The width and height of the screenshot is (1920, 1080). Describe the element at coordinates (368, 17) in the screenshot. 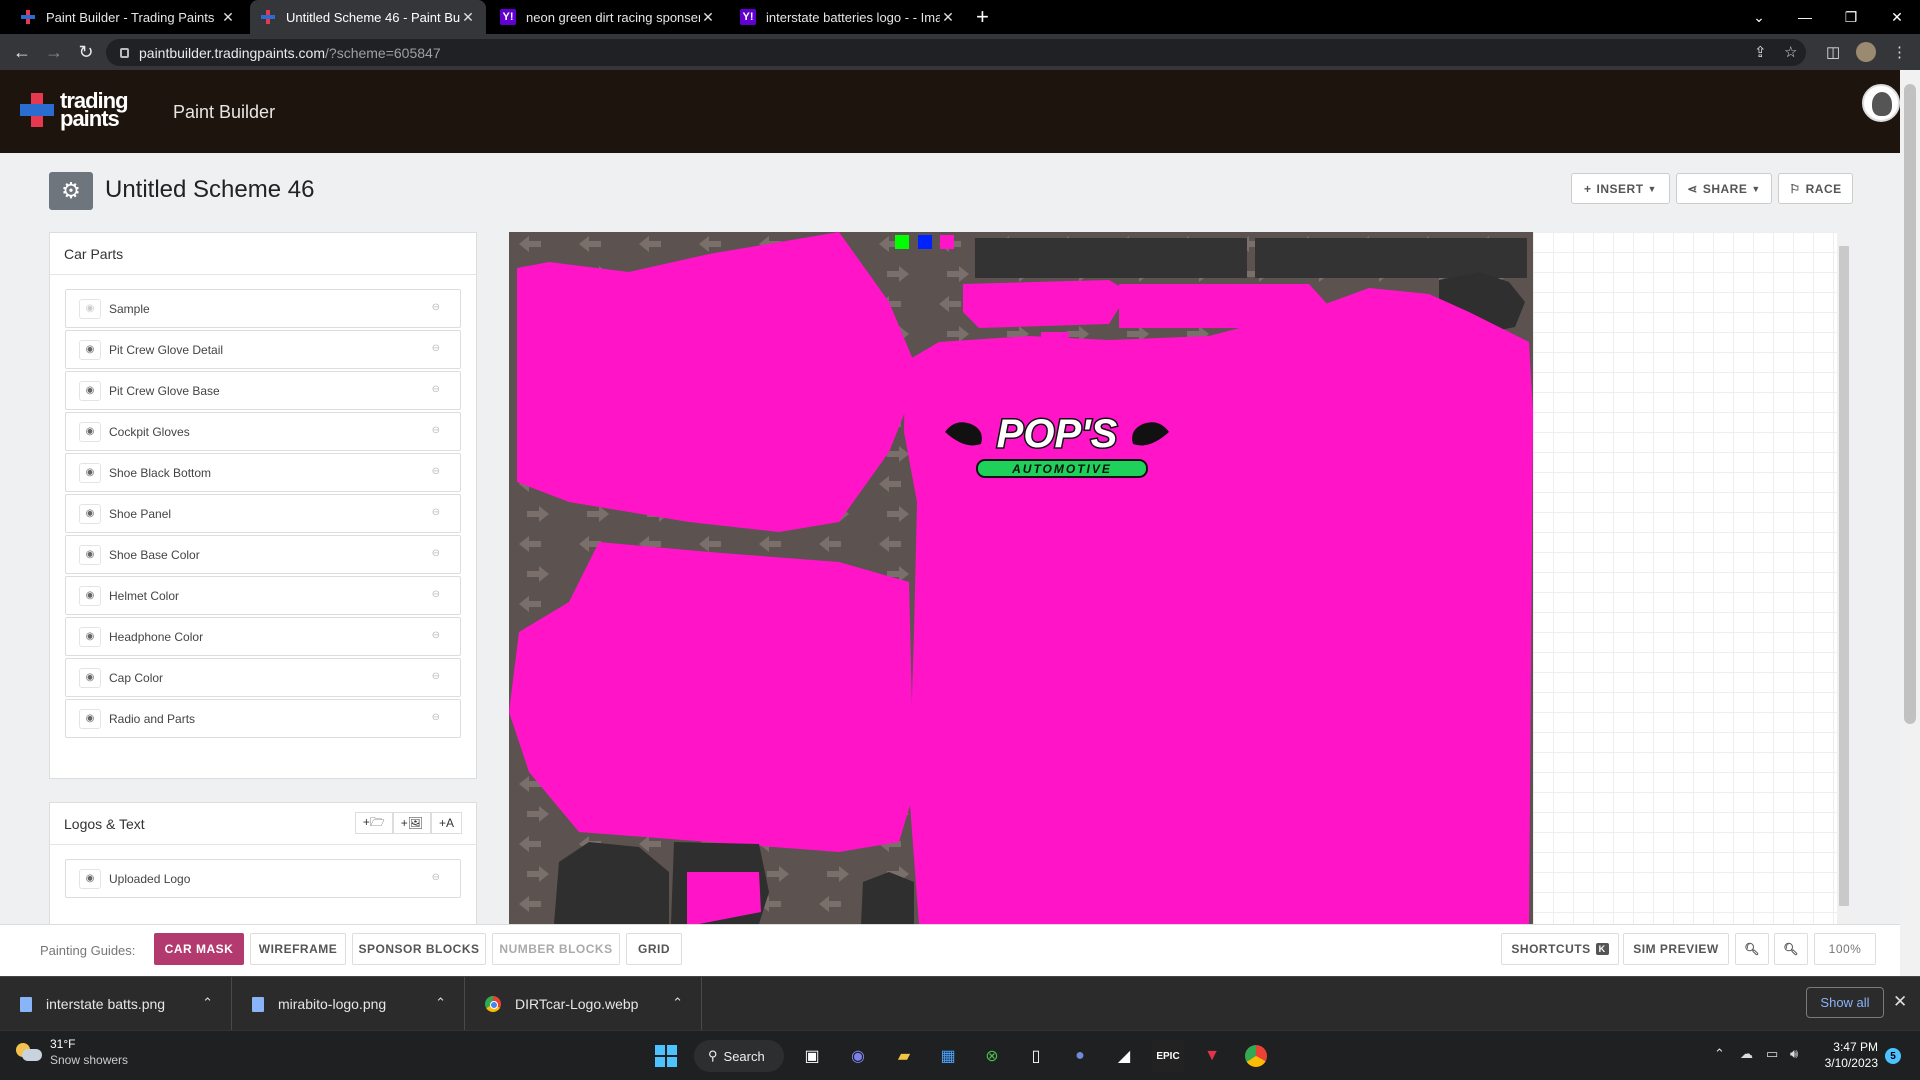

I see `browser-tab-untitled-scheme: Untitled Scheme 46 - Paint Builder ✕` at that location.